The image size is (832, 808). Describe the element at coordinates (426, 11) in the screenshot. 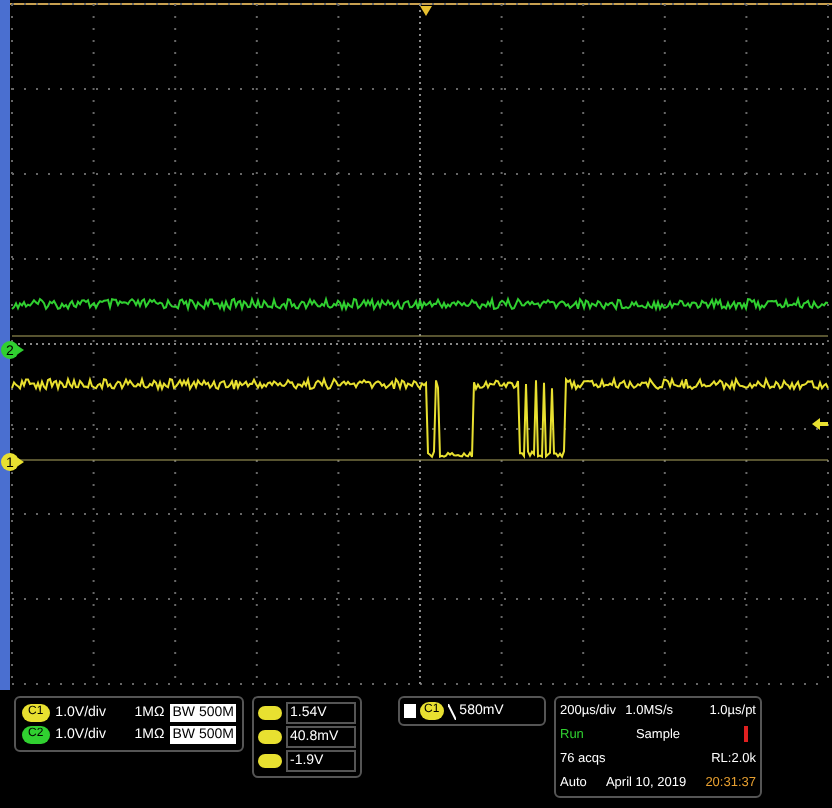

I see `trigger-position-icon` at that location.